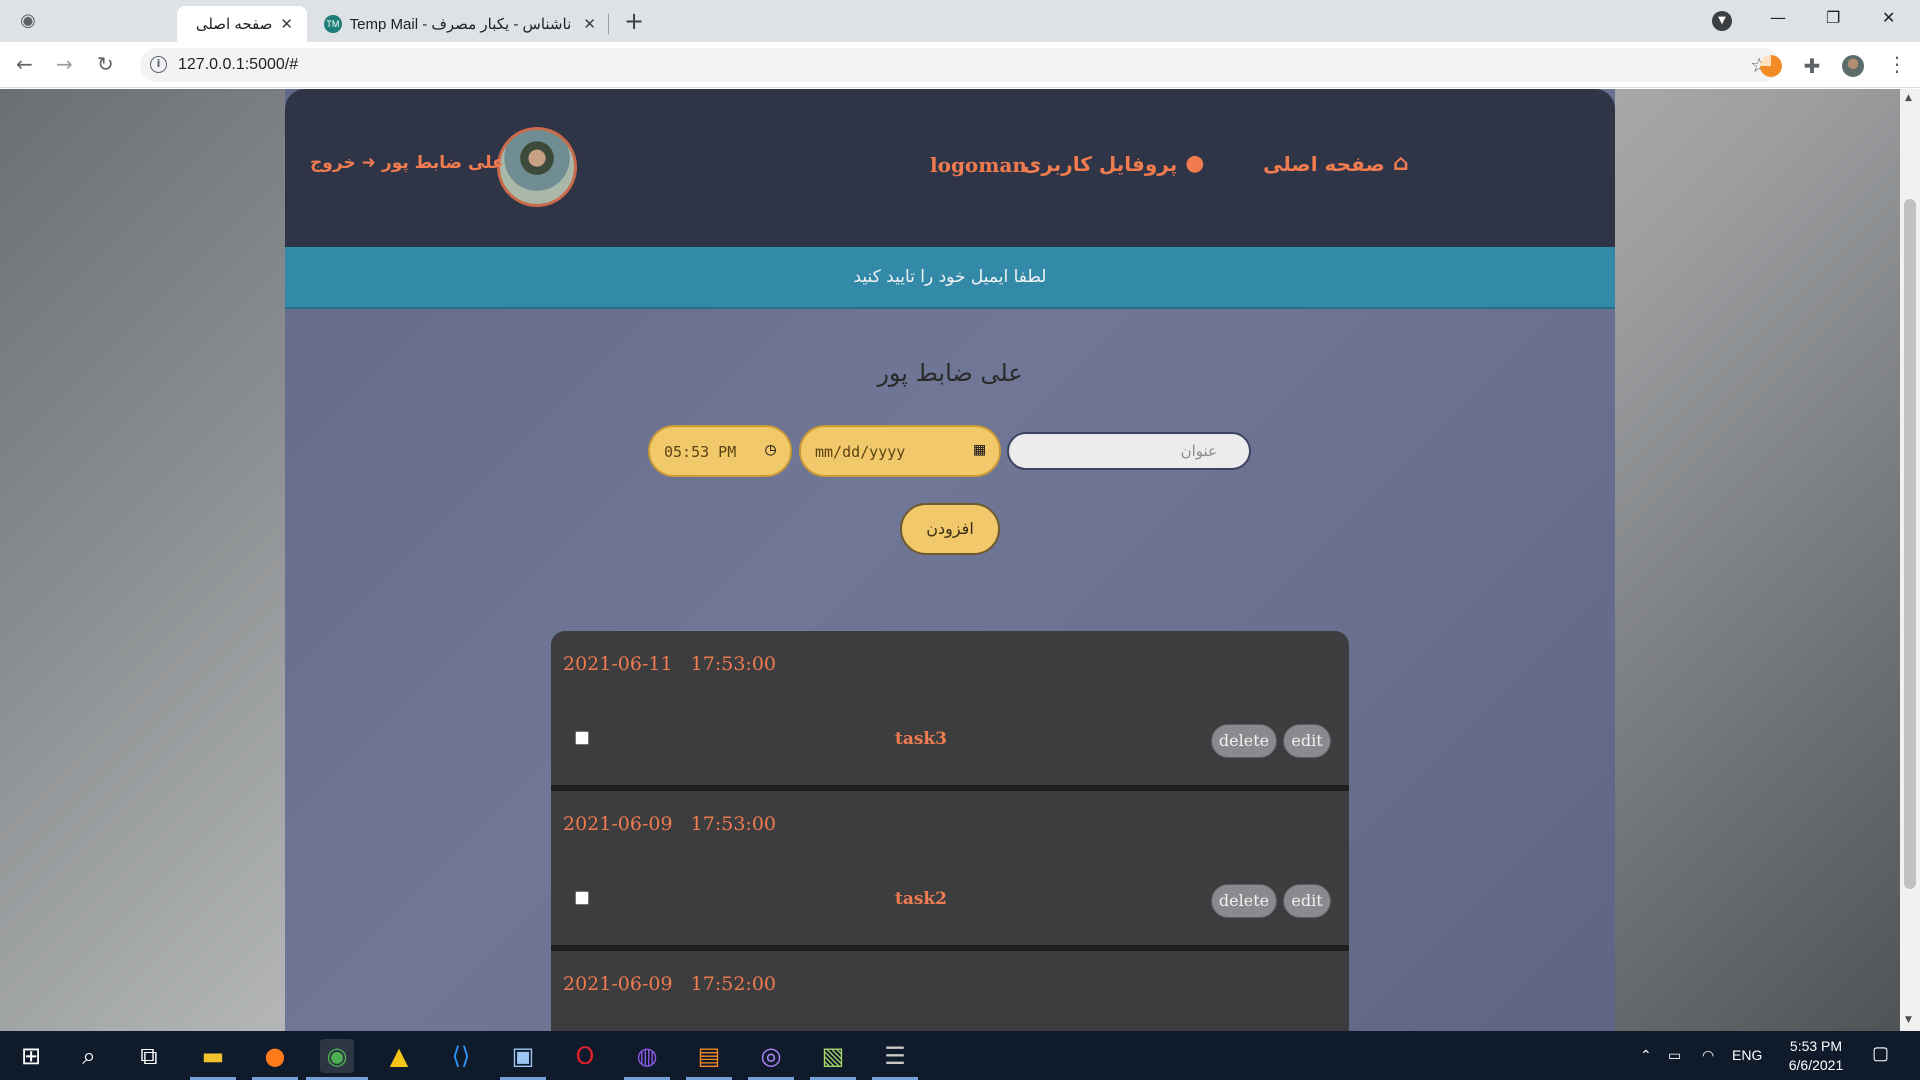 The height and width of the screenshot is (1080, 1920). What do you see at coordinates (979, 449) in the screenshot?
I see `calendar-icon: ▦` at bounding box center [979, 449].